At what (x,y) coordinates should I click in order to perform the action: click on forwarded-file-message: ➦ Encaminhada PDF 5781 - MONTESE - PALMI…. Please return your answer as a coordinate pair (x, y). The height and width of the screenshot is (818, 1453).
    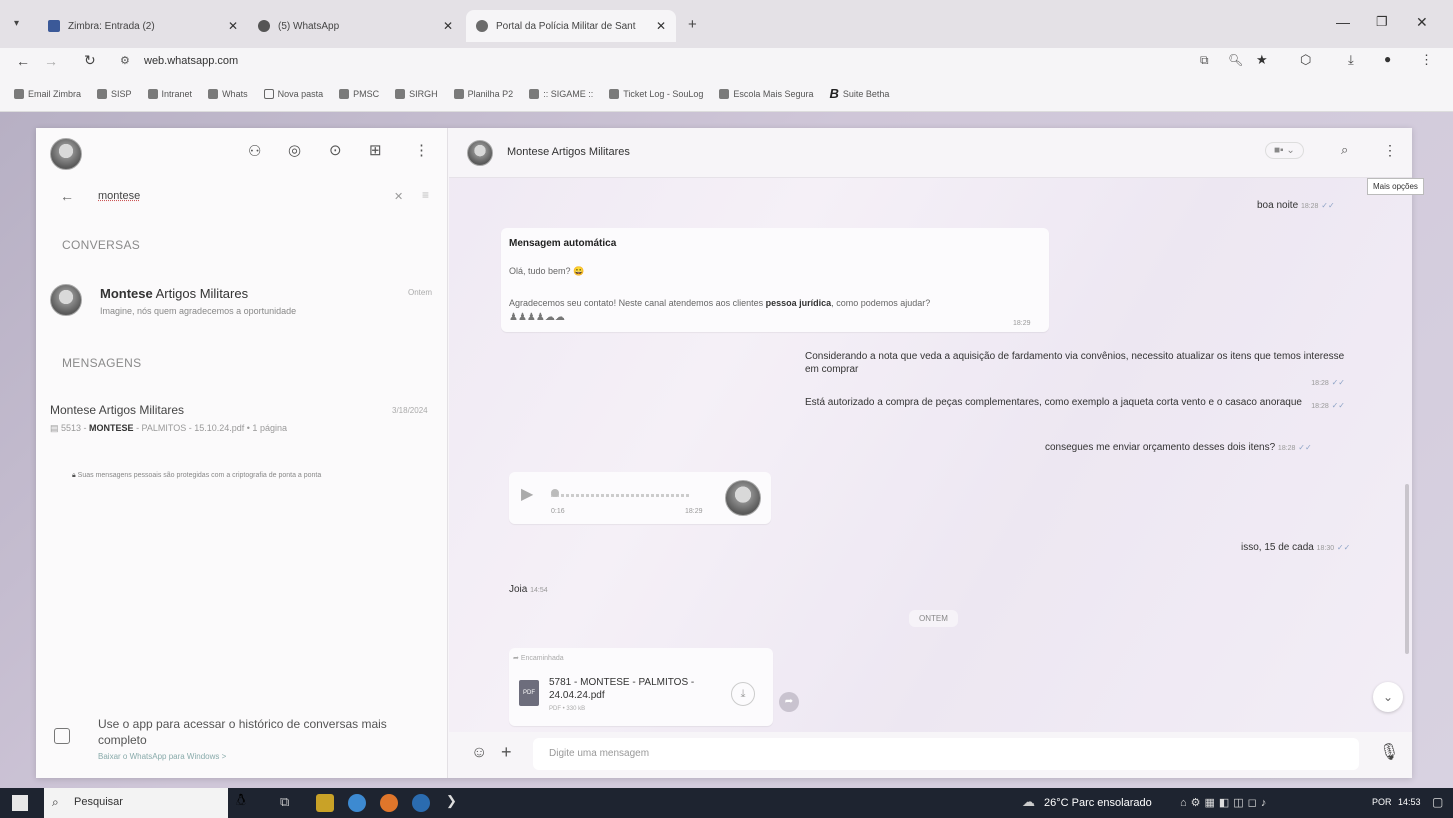
    Looking at the image, I should click on (641, 687).